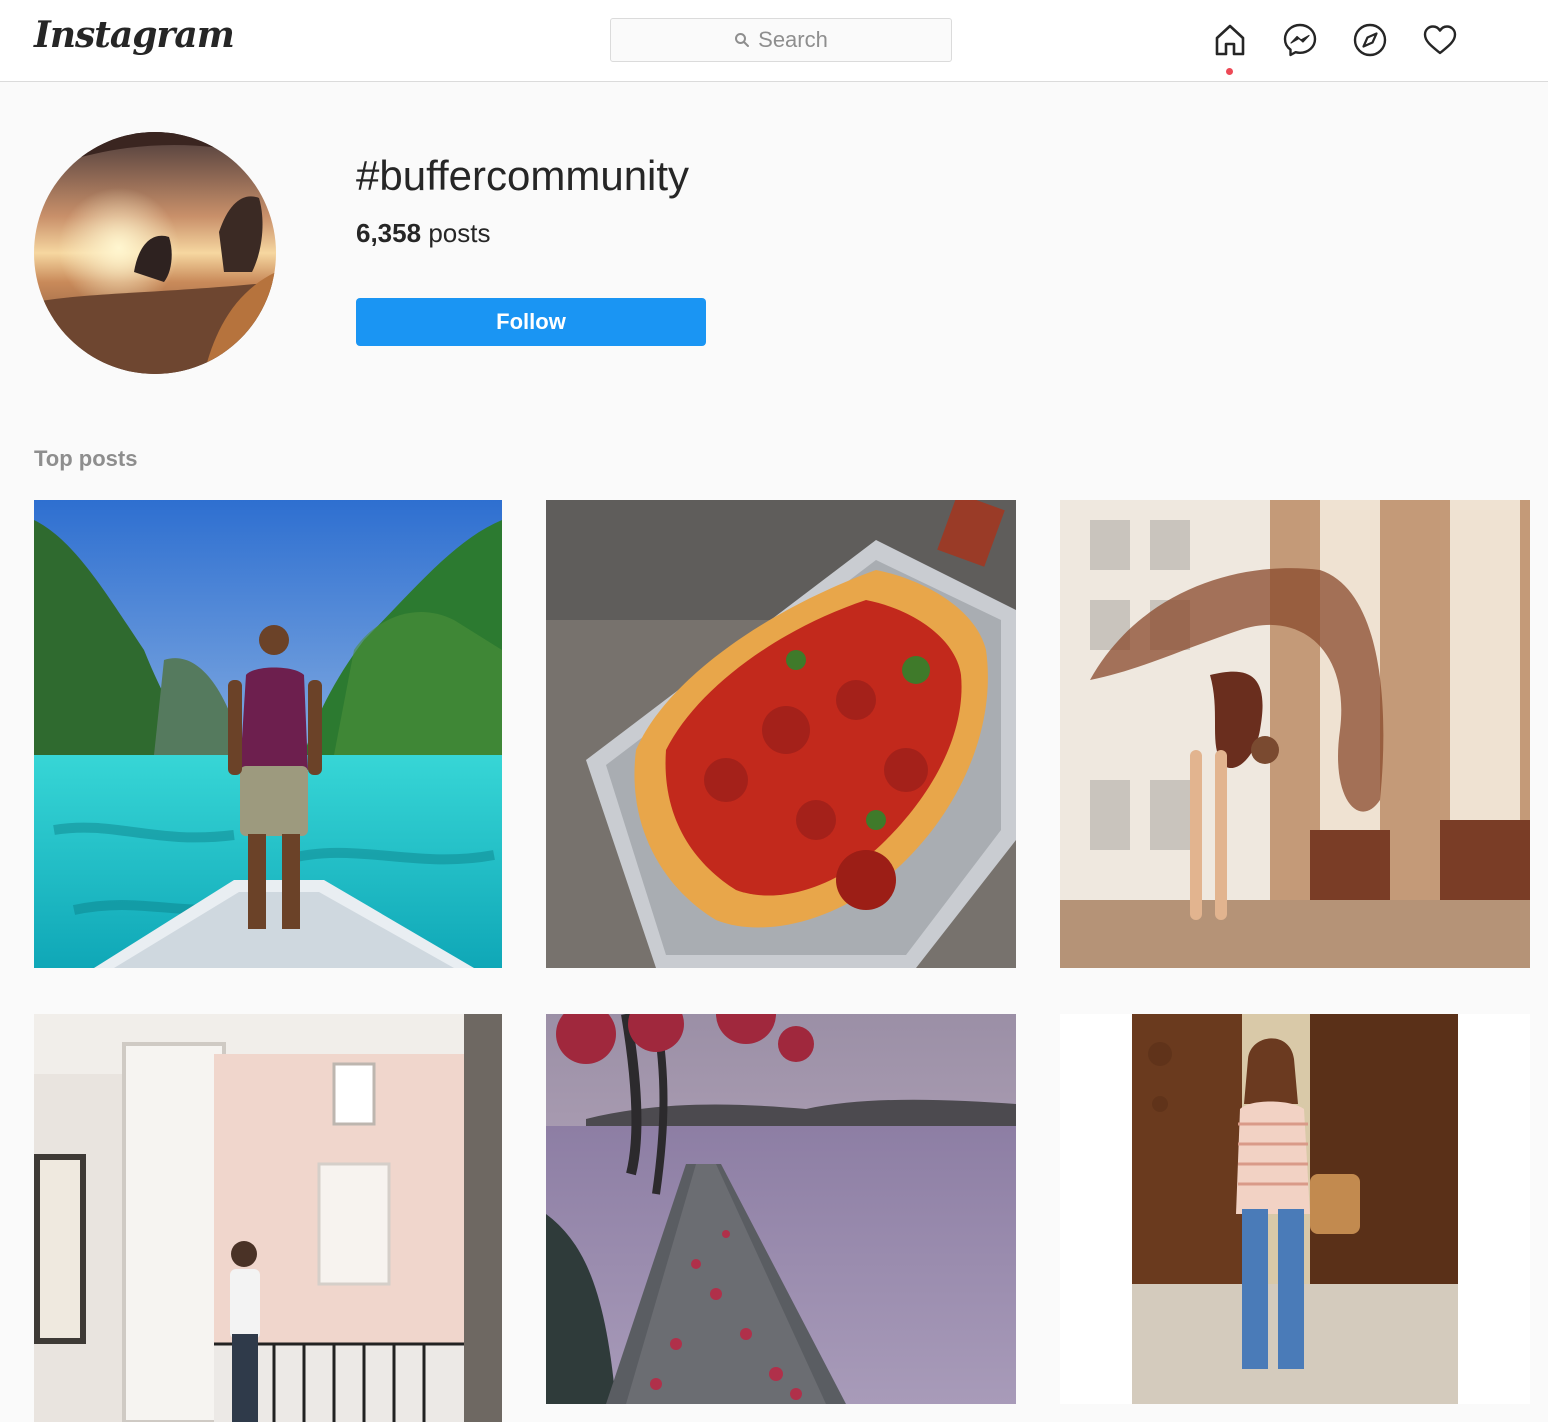  Describe the element at coordinates (531, 322) in the screenshot. I see `follow-button: Follow` at that location.